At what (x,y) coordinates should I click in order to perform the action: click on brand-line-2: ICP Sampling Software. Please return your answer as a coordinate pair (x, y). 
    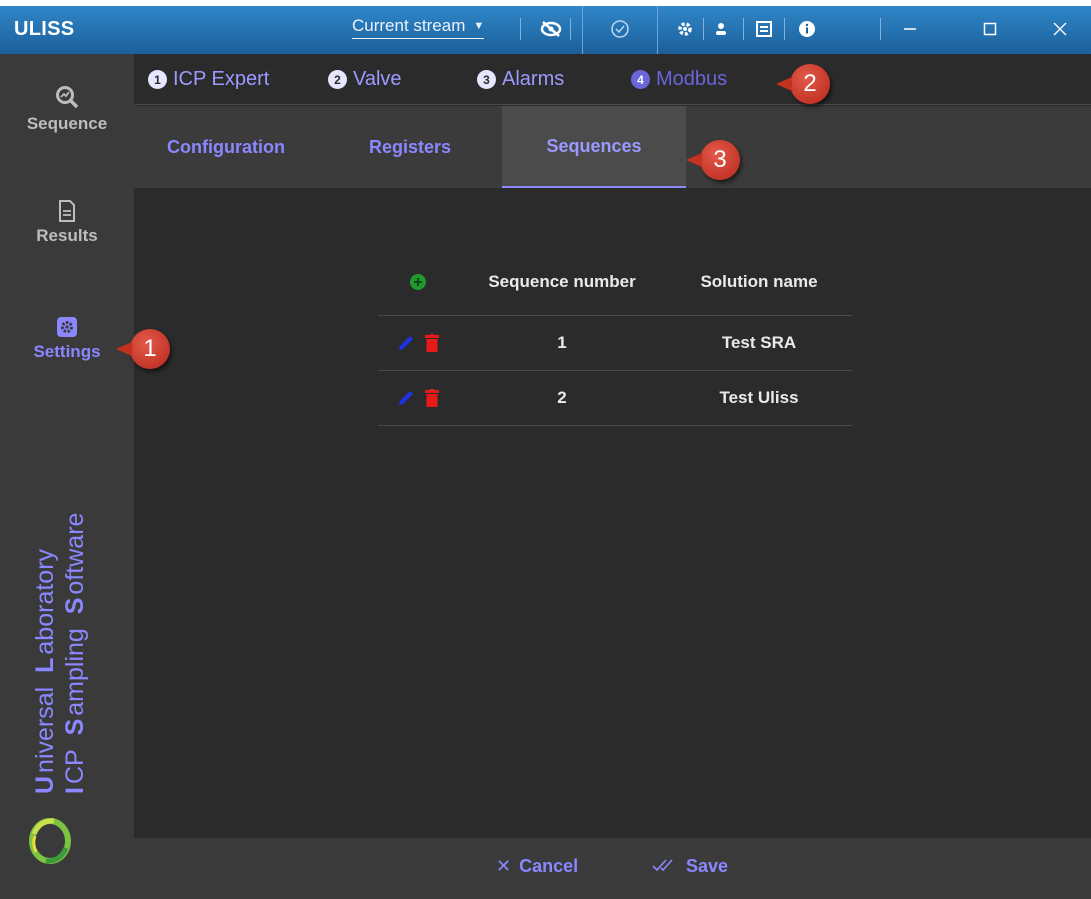
    Looking at the image, I should click on (75, 653).